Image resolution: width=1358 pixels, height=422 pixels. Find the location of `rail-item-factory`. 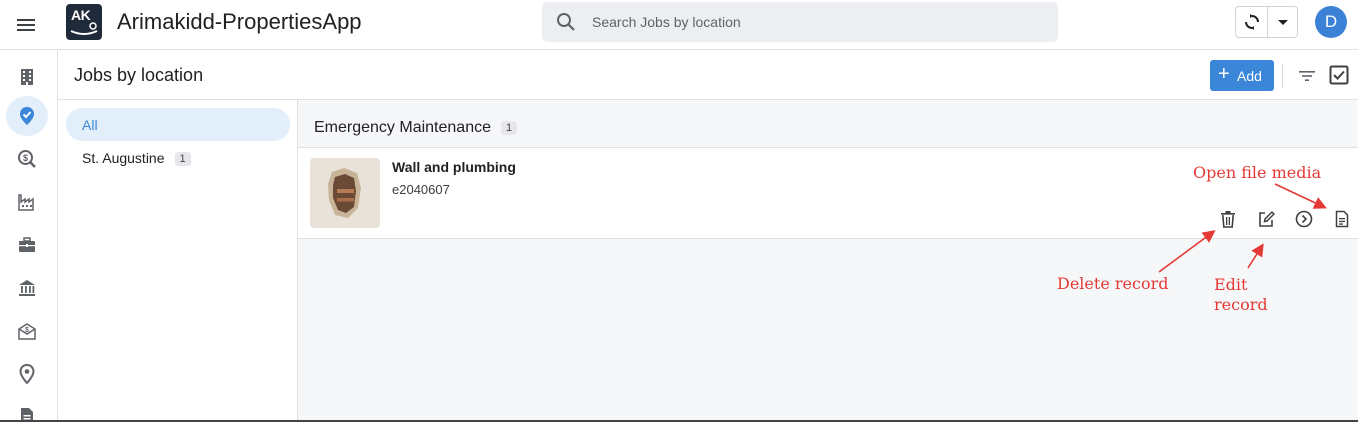

rail-item-factory is located at coordinates (27, 201).